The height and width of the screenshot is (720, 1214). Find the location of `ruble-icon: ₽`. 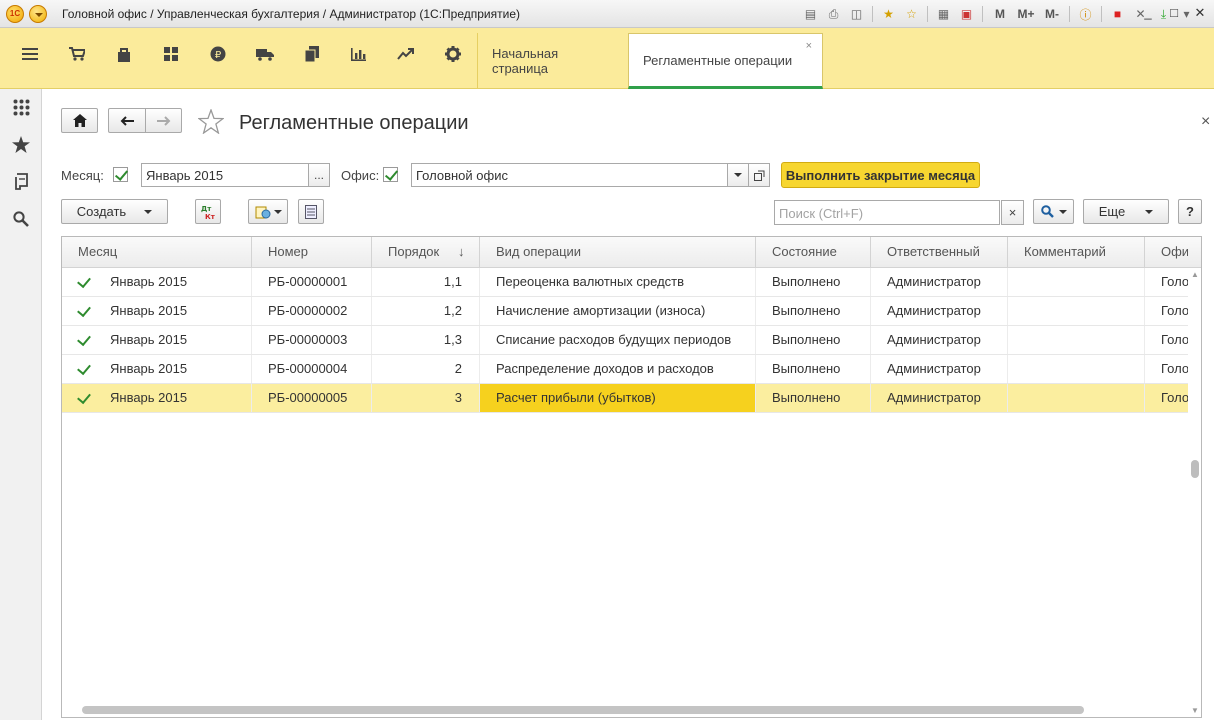

ruble-icon: ₽ is located at coordinates (217, 54).